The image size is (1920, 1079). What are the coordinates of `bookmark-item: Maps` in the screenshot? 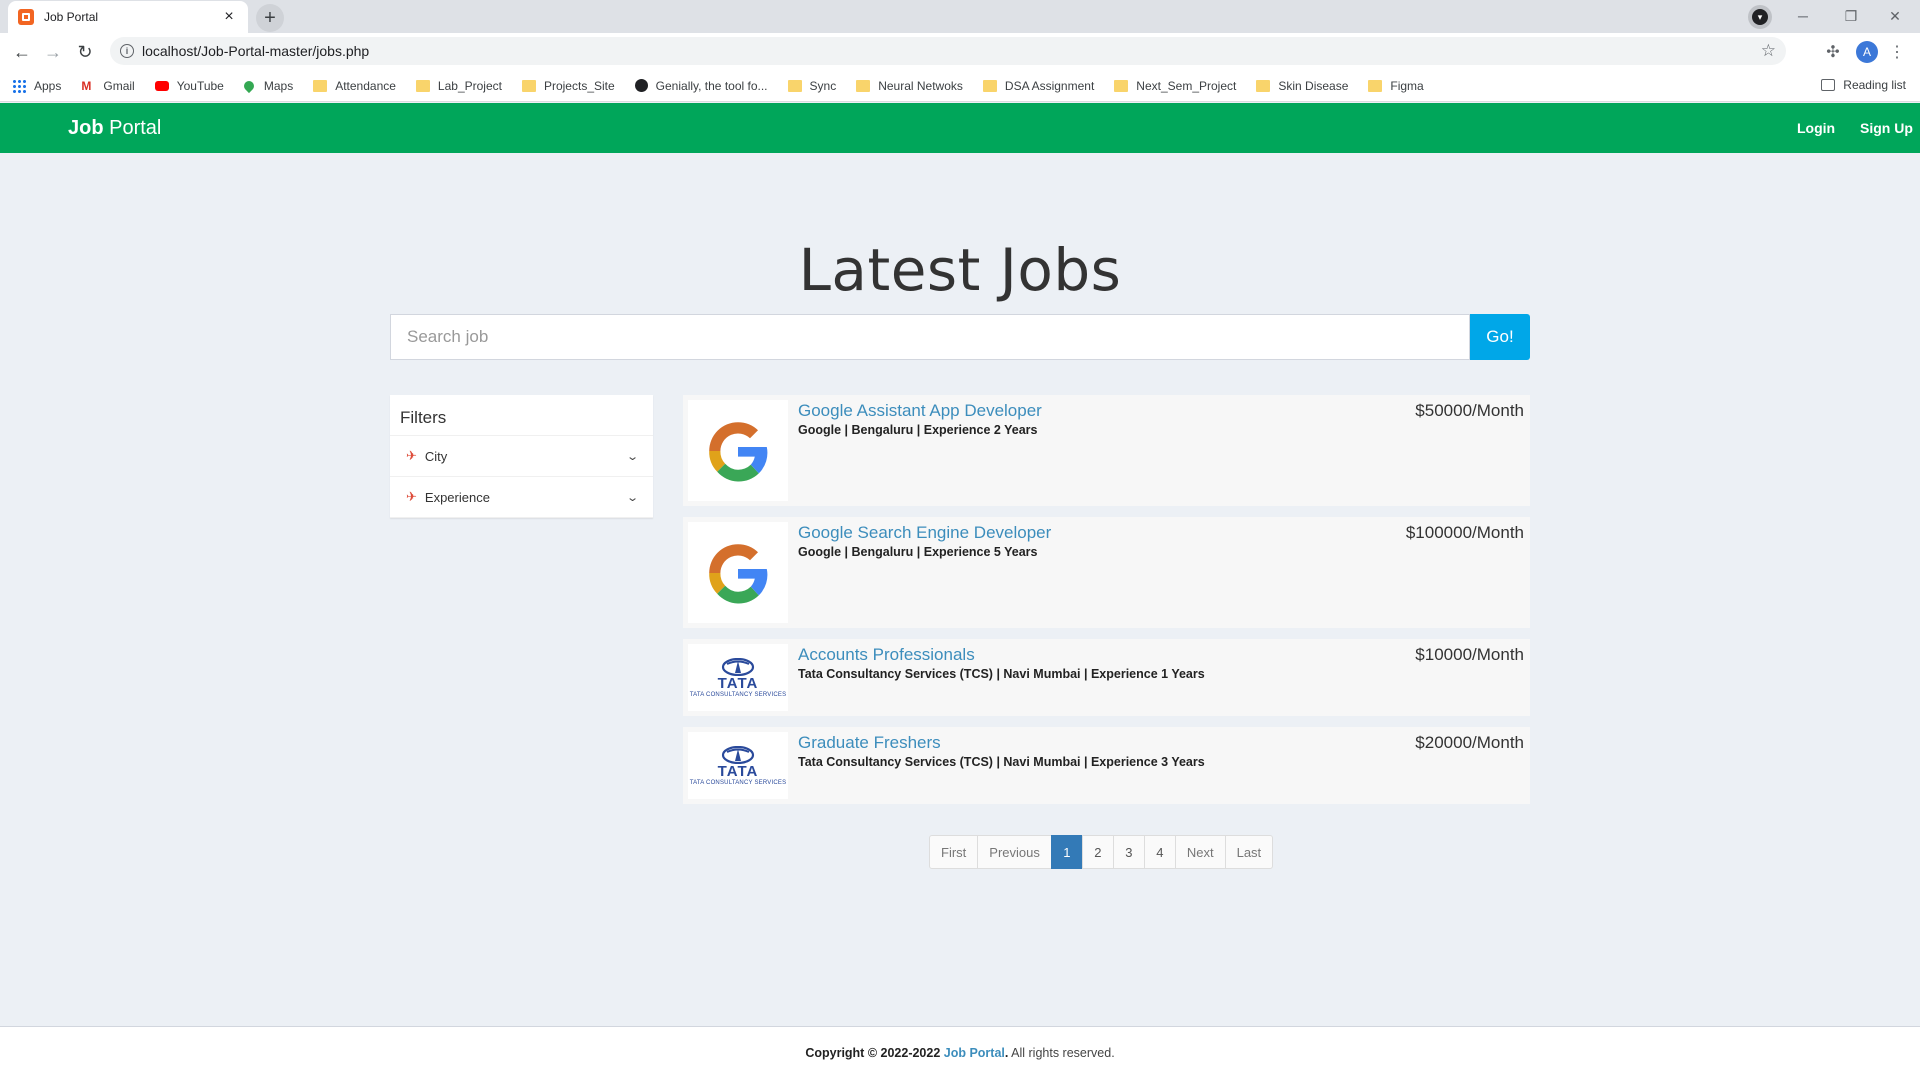 It's located at (267, 85).